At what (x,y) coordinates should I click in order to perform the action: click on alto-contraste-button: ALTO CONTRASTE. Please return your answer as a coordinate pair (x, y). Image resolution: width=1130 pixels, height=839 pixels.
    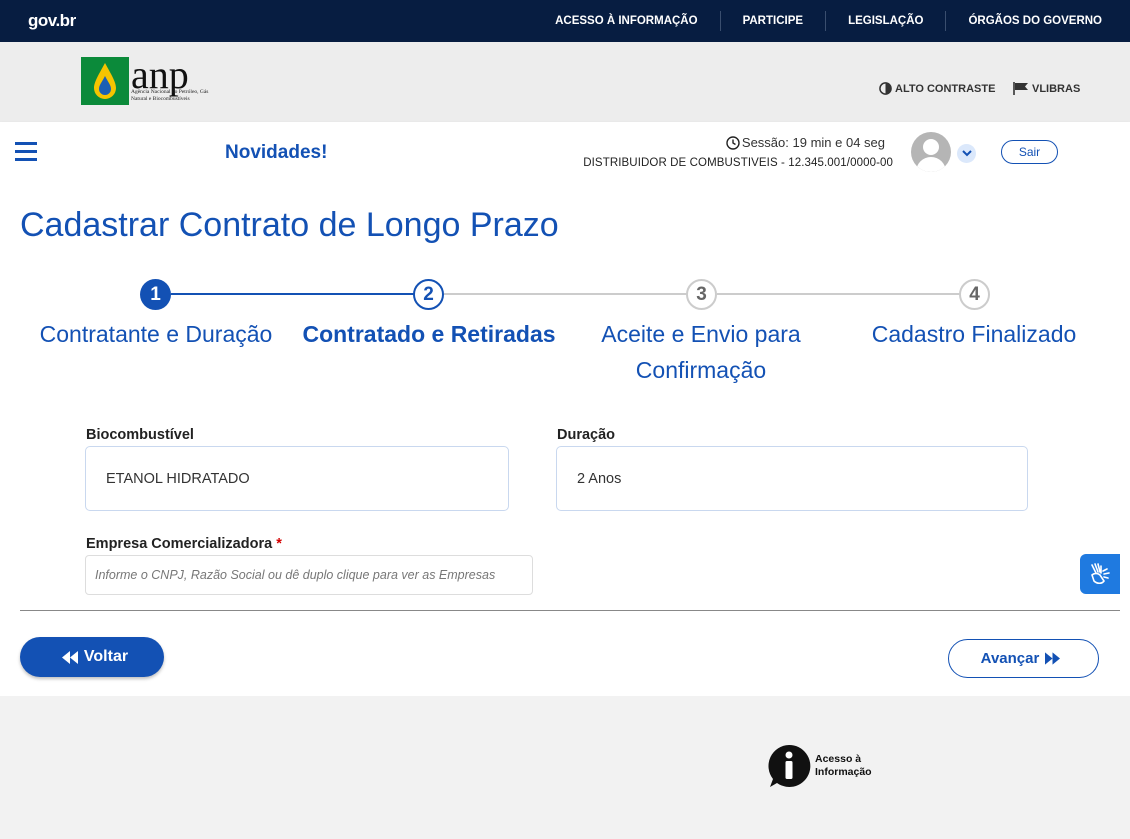
    Looking at the image, I should click on (937, 88).